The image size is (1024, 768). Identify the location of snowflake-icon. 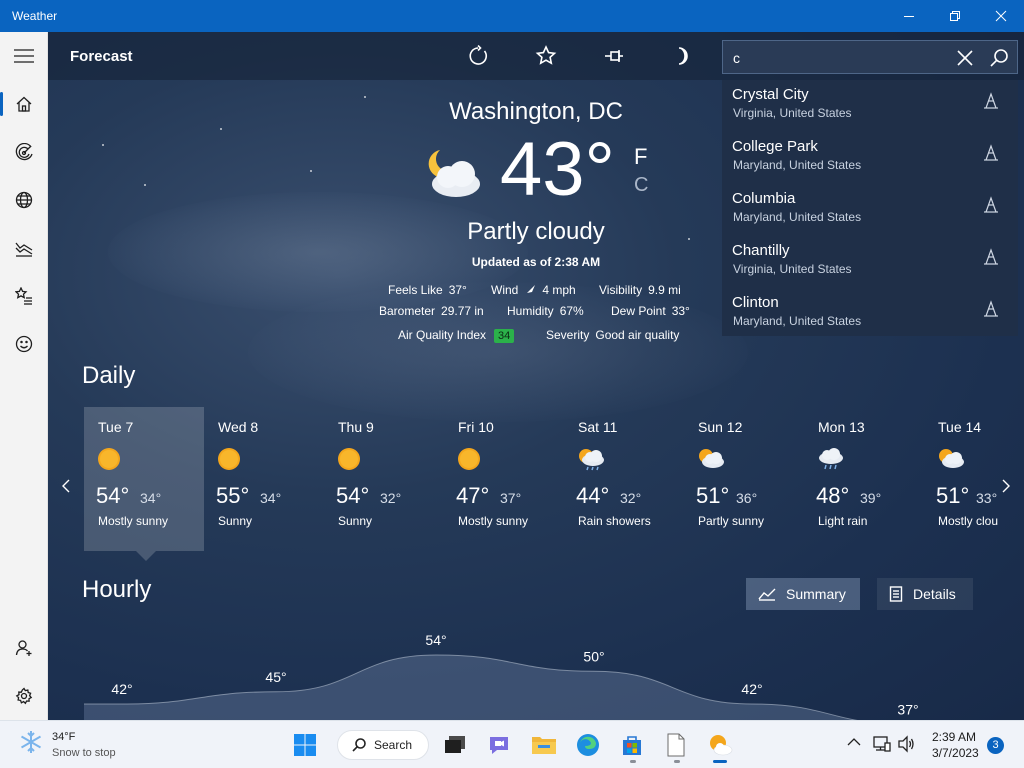
(31, 742).